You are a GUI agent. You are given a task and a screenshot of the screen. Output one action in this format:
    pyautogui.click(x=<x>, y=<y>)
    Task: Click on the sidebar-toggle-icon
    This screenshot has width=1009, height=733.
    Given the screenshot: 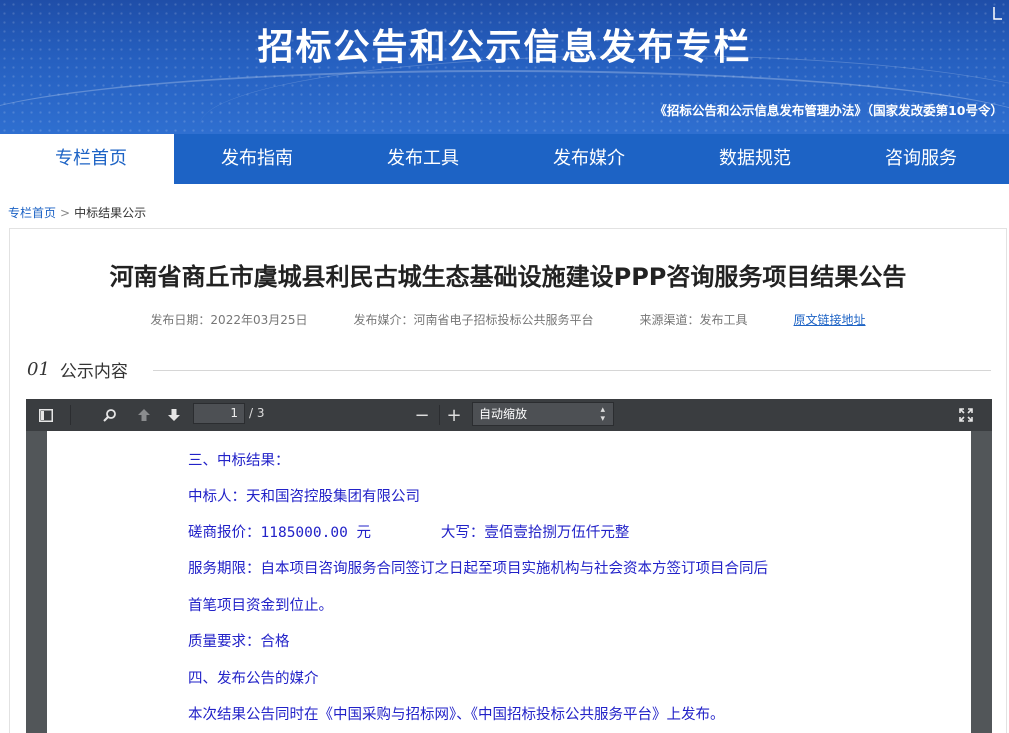 What is the action you would take?
    pyautogui.click(x=46, y=415)
    